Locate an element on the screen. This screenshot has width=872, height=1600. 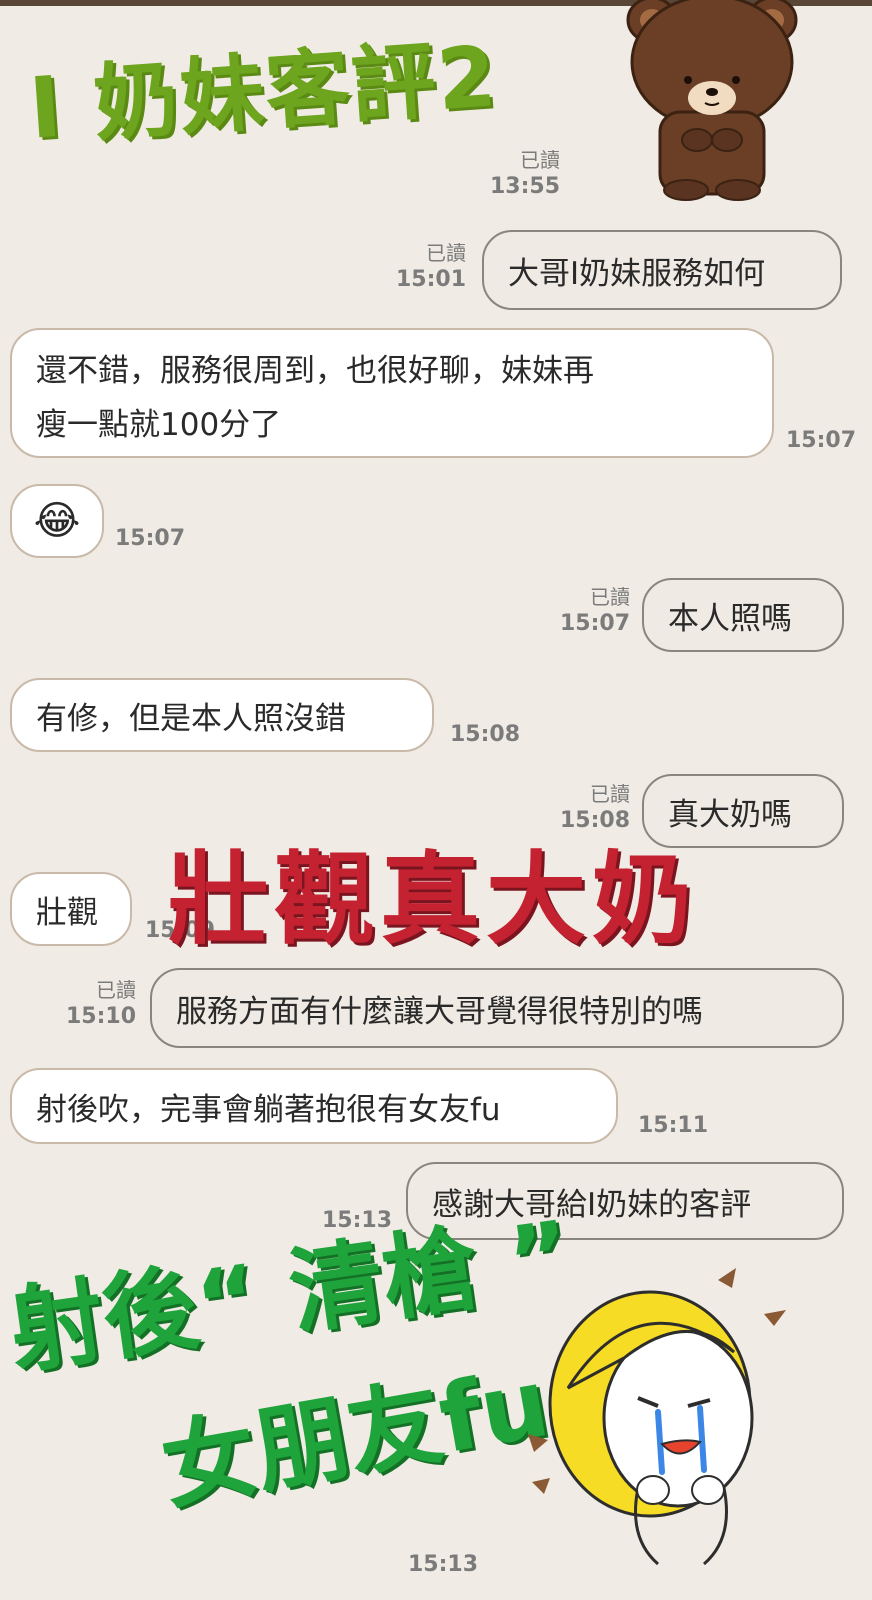
message-bubble-incoming: 射後吹，完事會躺著抱很有女友fu is located at coordinates (314, 1106).